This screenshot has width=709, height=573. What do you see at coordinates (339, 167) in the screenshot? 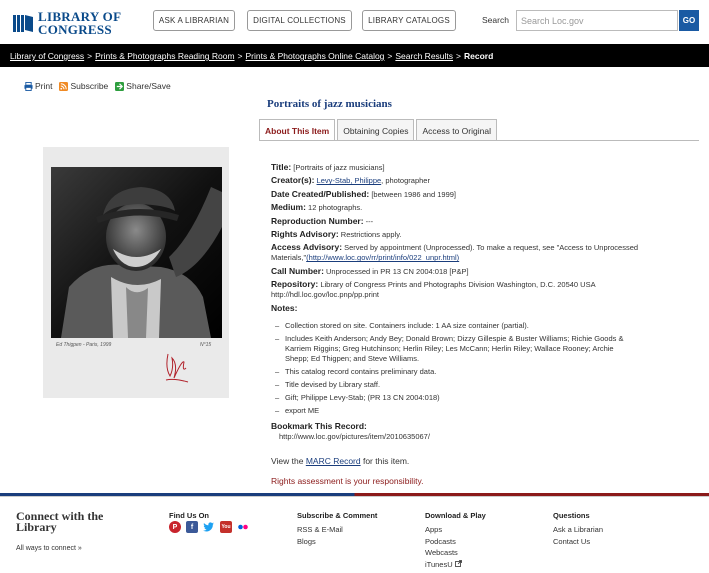
I see `title-value: [Portraits of jazz musicians]` at bounding box center [339, 167].